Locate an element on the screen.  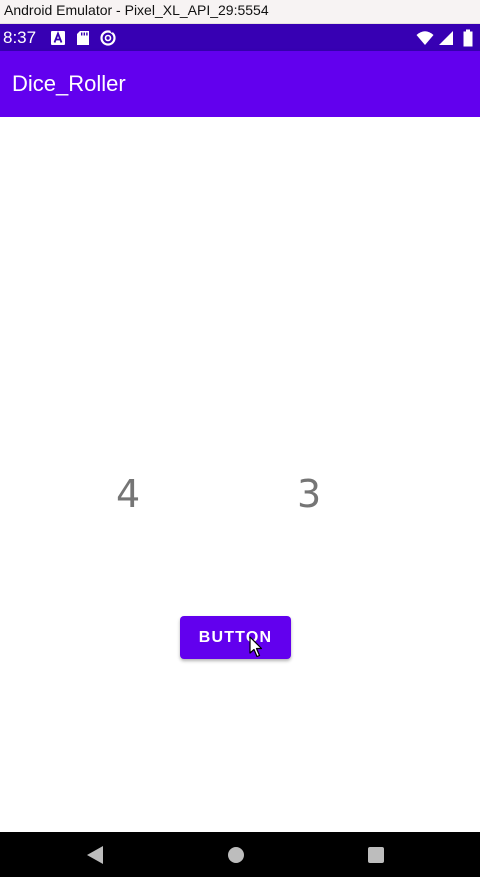
navigation-bar is located at coordinates (240, 854).